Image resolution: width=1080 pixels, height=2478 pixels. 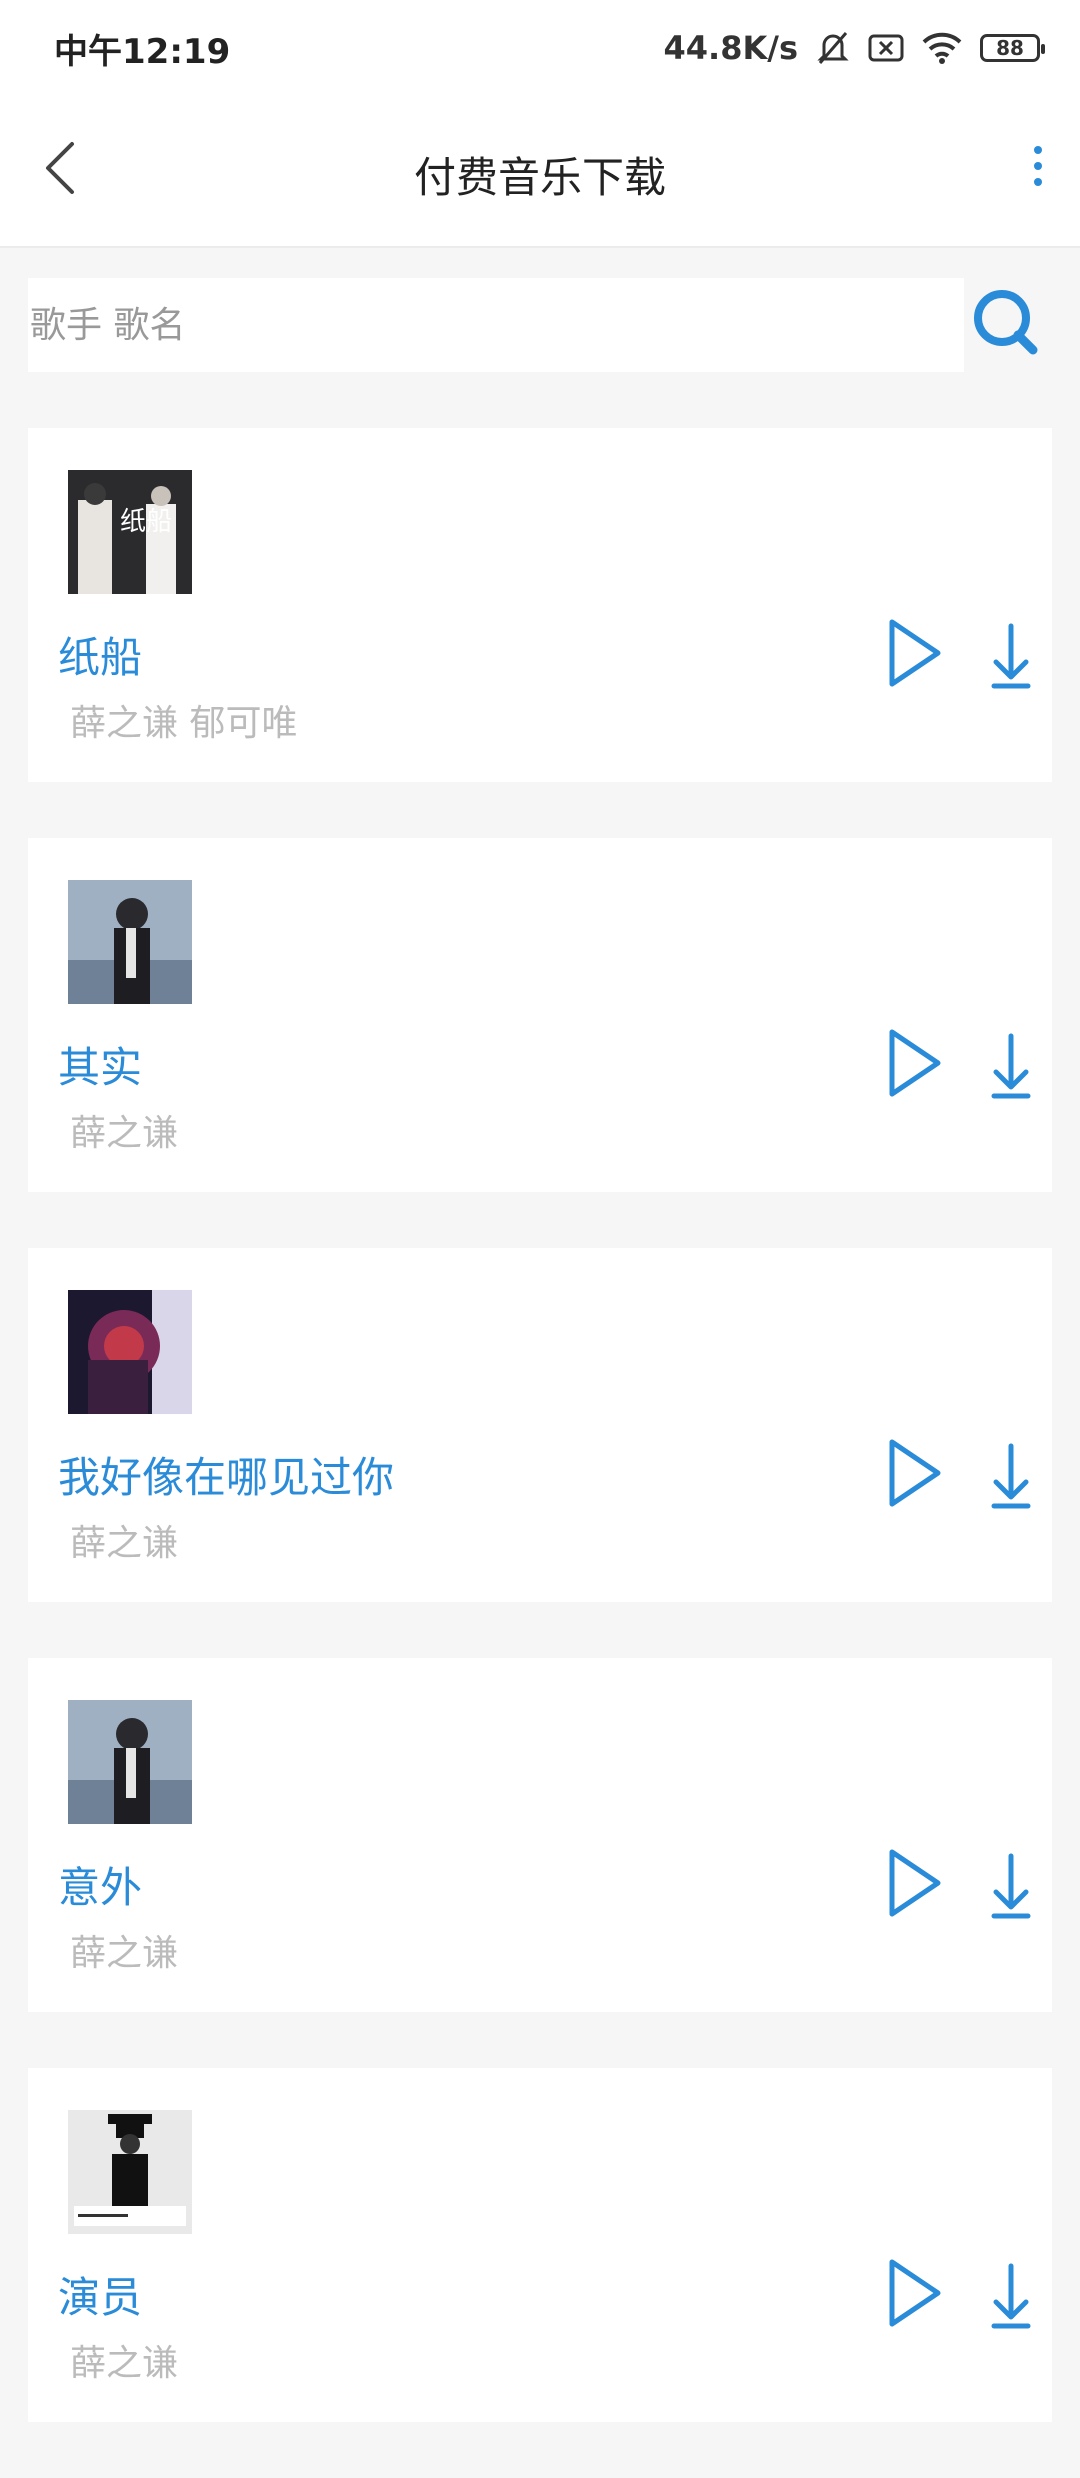 What do you see at coordinates (1006, 322) in the screenshot?
I see `search-icon` at bounding box center [1006, 322].